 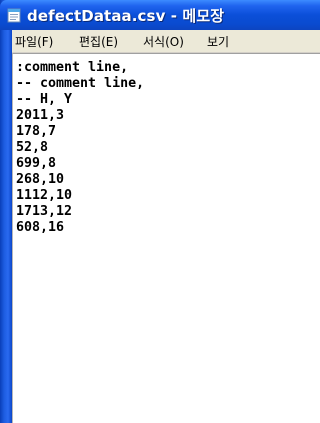 I want to click on menu-format: 서식(O), so click(x=163, y=41).